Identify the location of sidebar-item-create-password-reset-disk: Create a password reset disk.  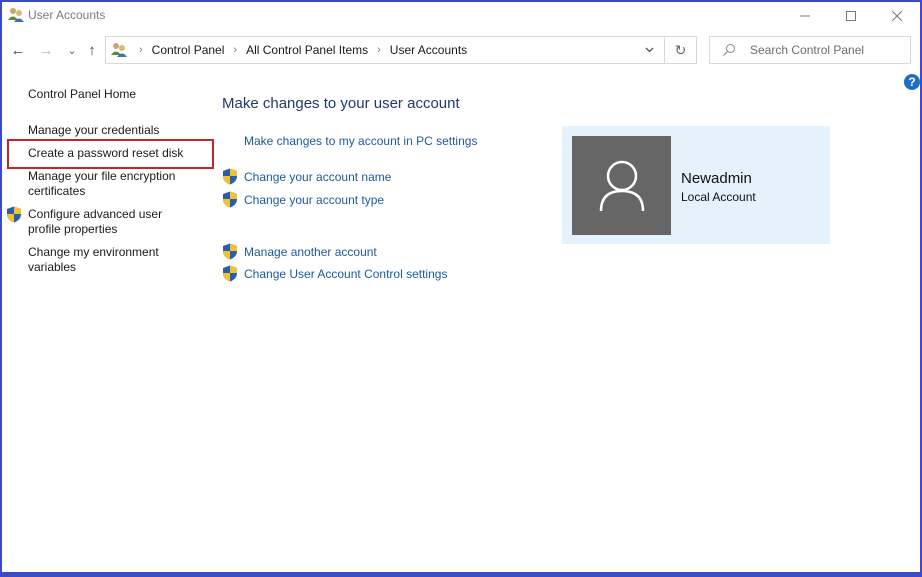
(105, 153).